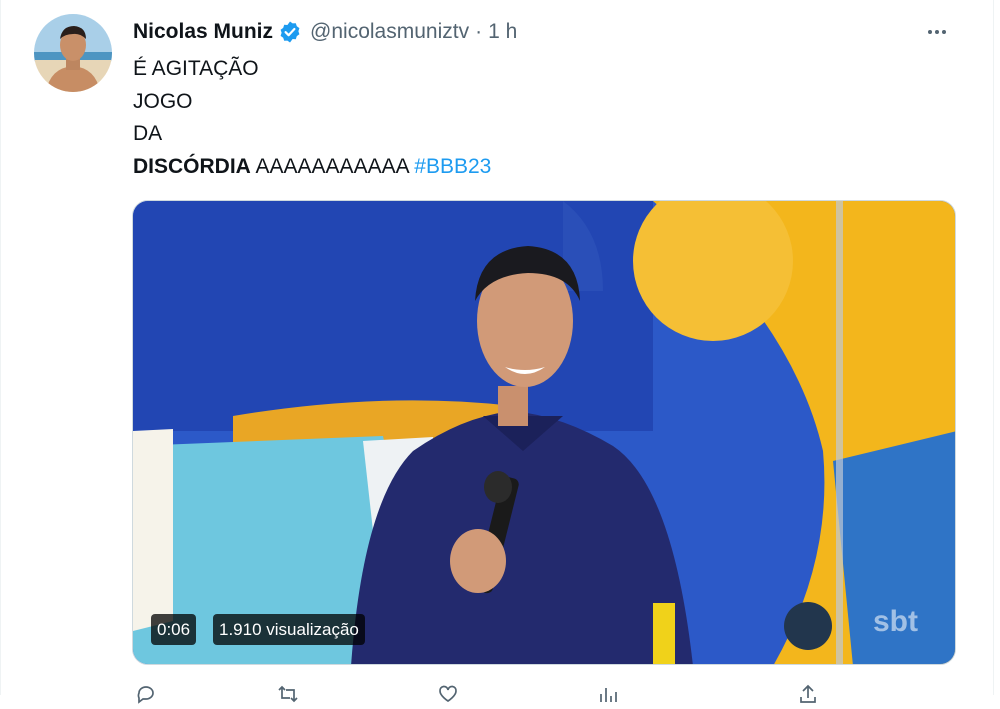 The image size is (1000, 709). What do you see at coordinates (148, 133) in the screenshot?
I see `tweet-text-line: DA` at bounding box center [148, 133].